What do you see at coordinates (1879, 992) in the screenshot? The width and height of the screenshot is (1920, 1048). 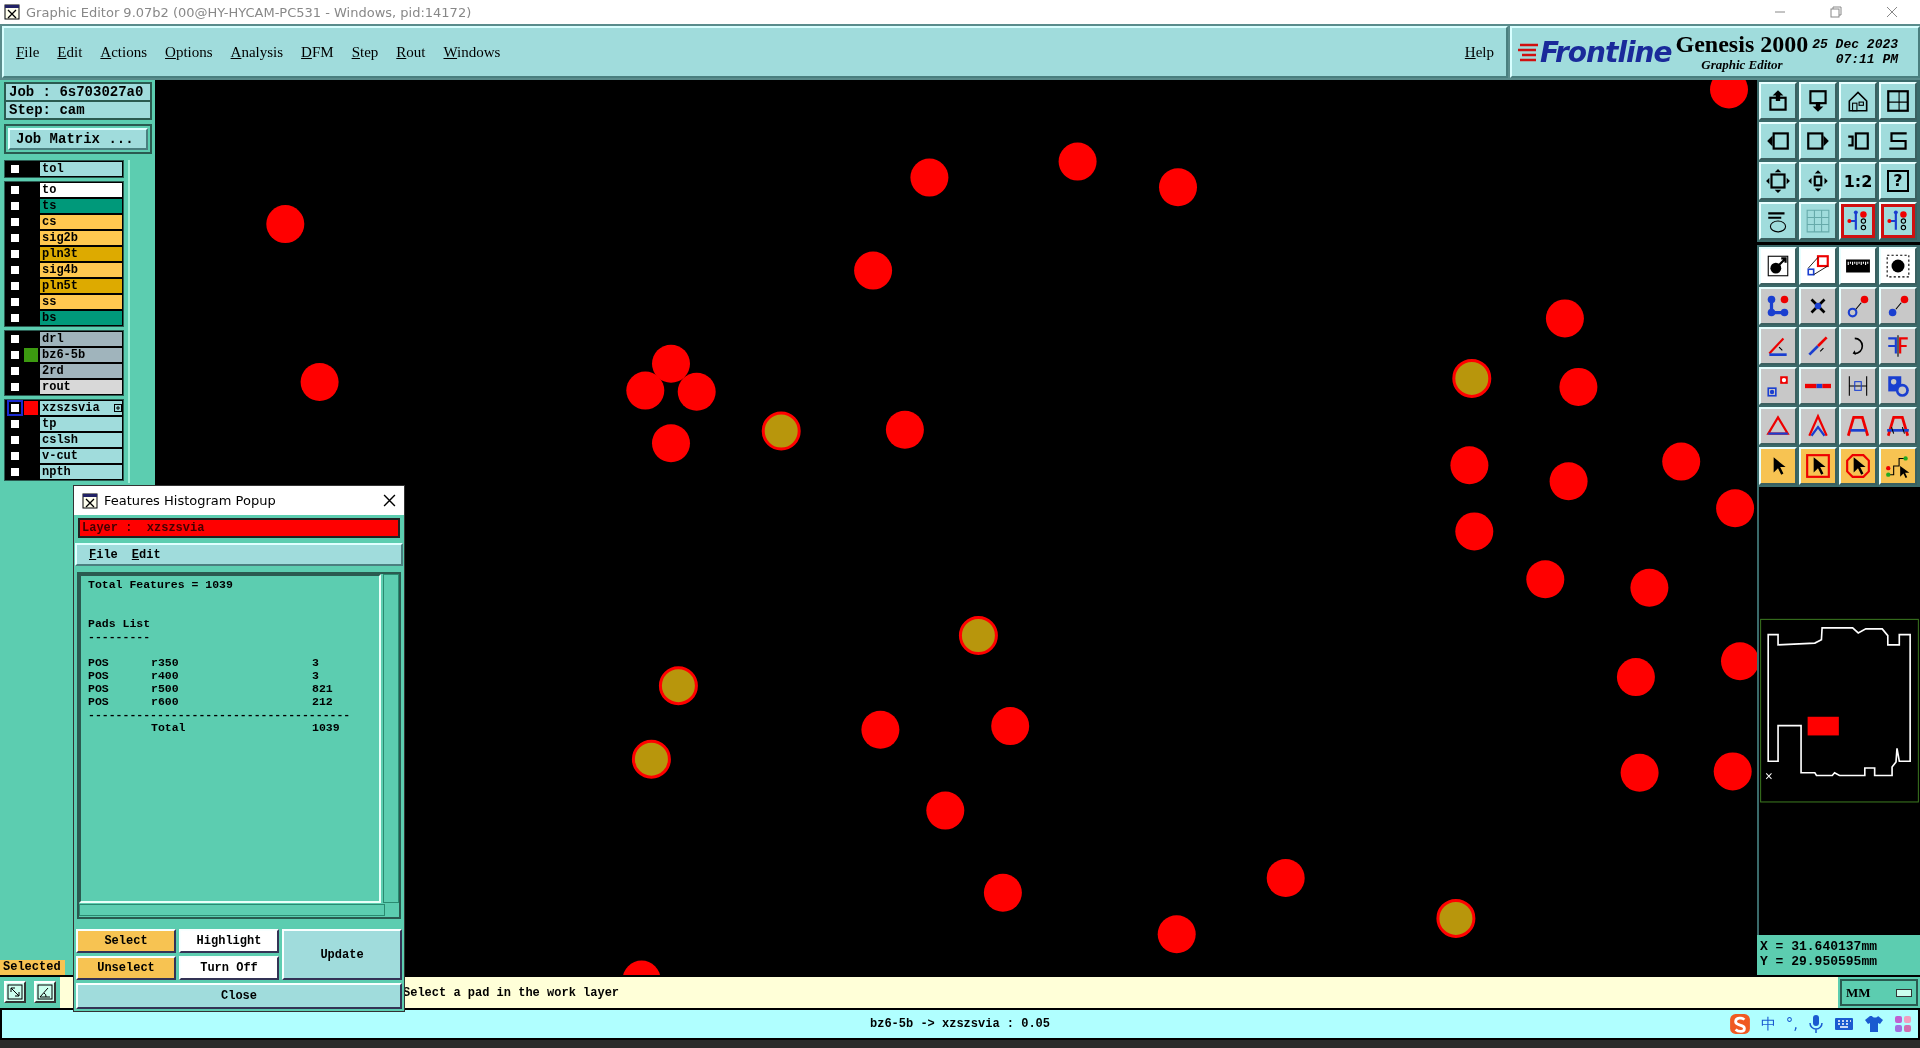 I see `units-selector: MM` at bounding box center [1879, 992].